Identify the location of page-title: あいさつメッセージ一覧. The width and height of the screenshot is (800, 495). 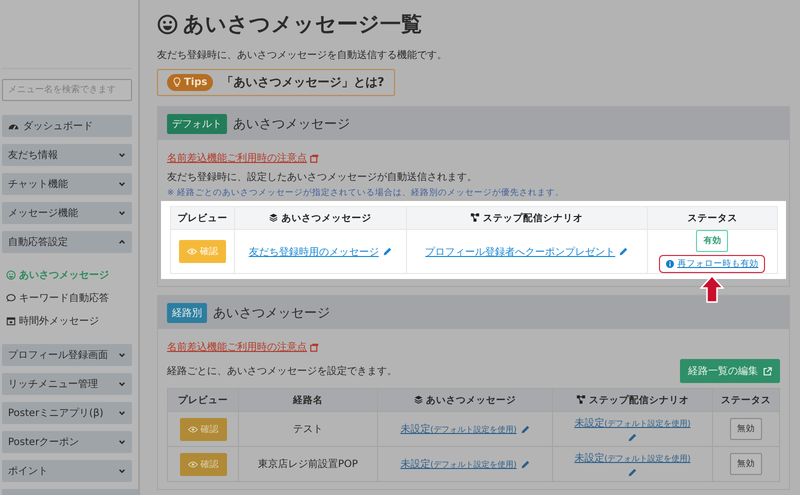
(302, 24).